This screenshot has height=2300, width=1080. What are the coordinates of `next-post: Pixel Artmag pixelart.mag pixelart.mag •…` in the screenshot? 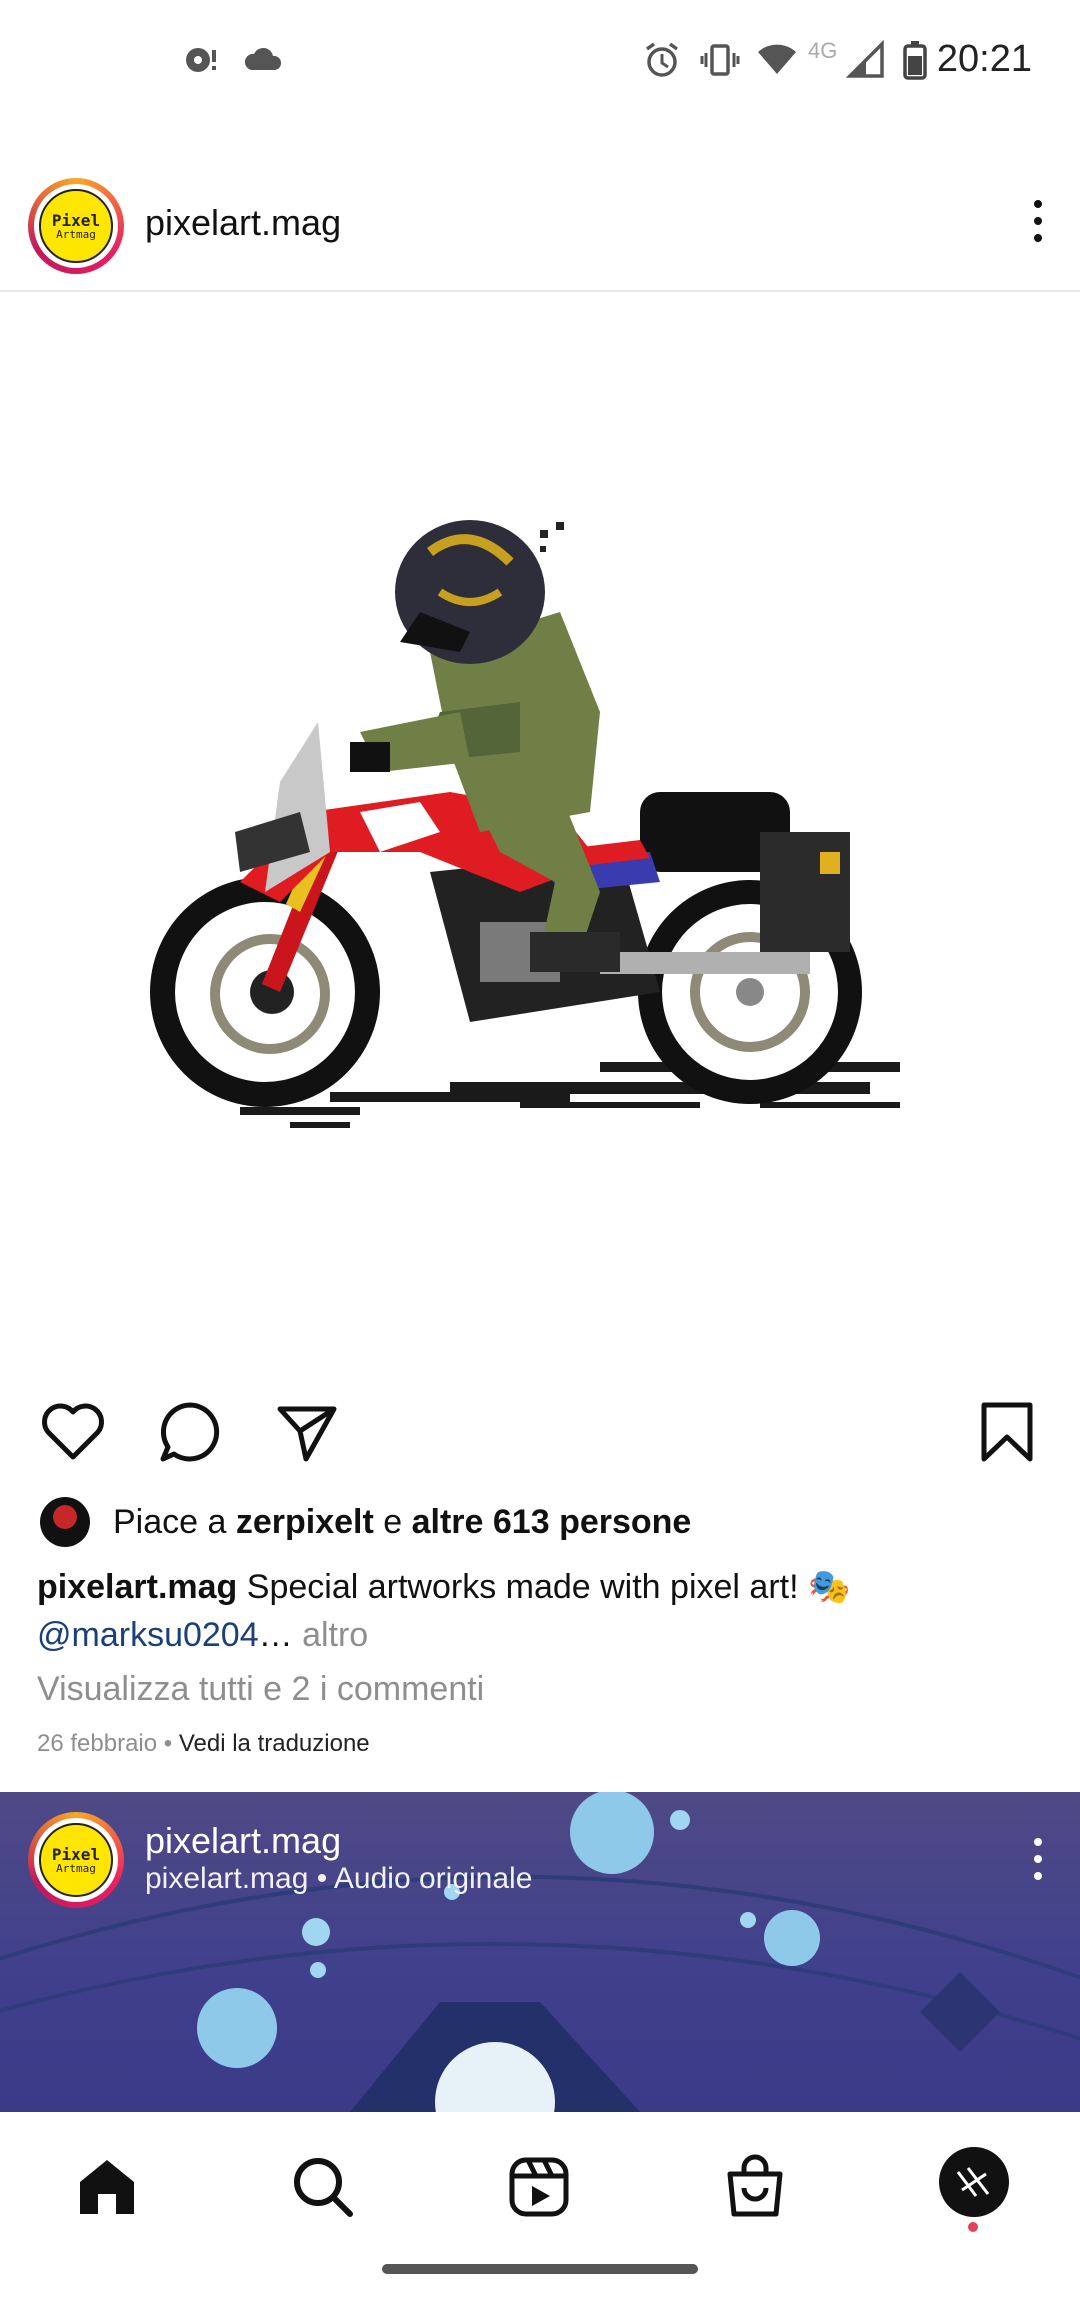 It's located at (540, 1952).